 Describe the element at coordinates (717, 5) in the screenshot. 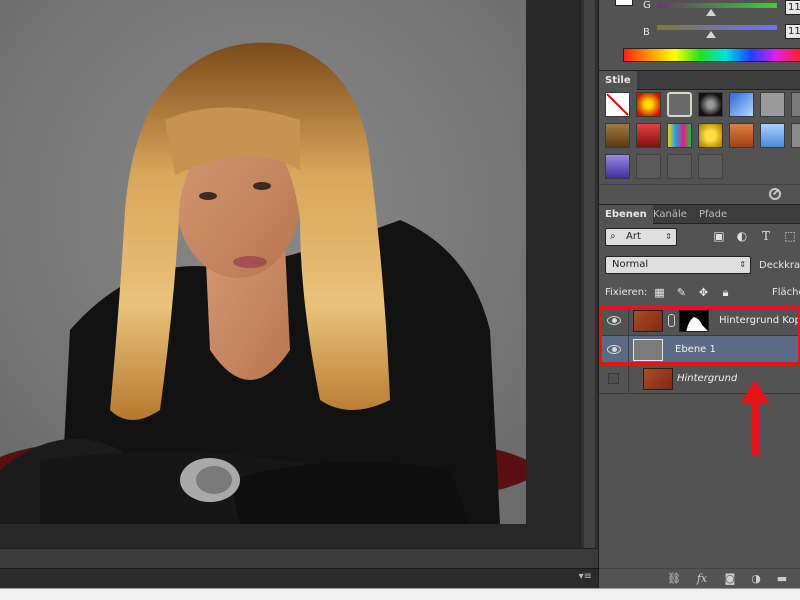

I see `slider-g-track` at that location.